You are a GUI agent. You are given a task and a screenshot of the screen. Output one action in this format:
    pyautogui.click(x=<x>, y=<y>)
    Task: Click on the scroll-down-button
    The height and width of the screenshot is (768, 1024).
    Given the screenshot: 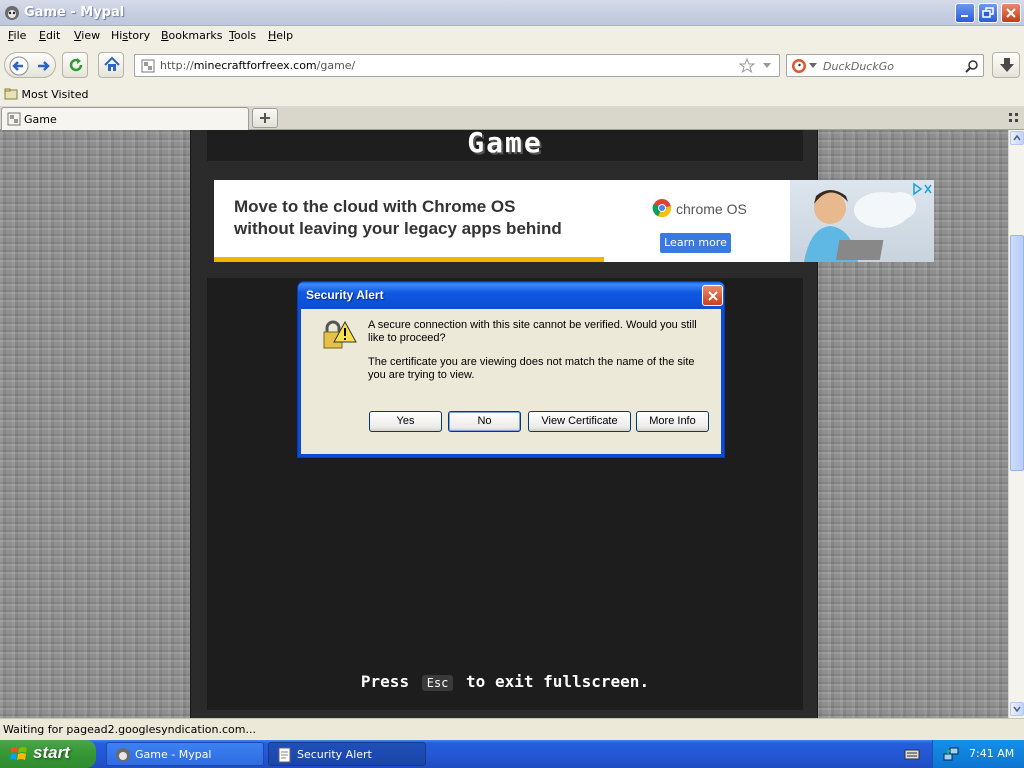 What is the action you would take?
    pyautogui.click(x=1017, y=709)
    